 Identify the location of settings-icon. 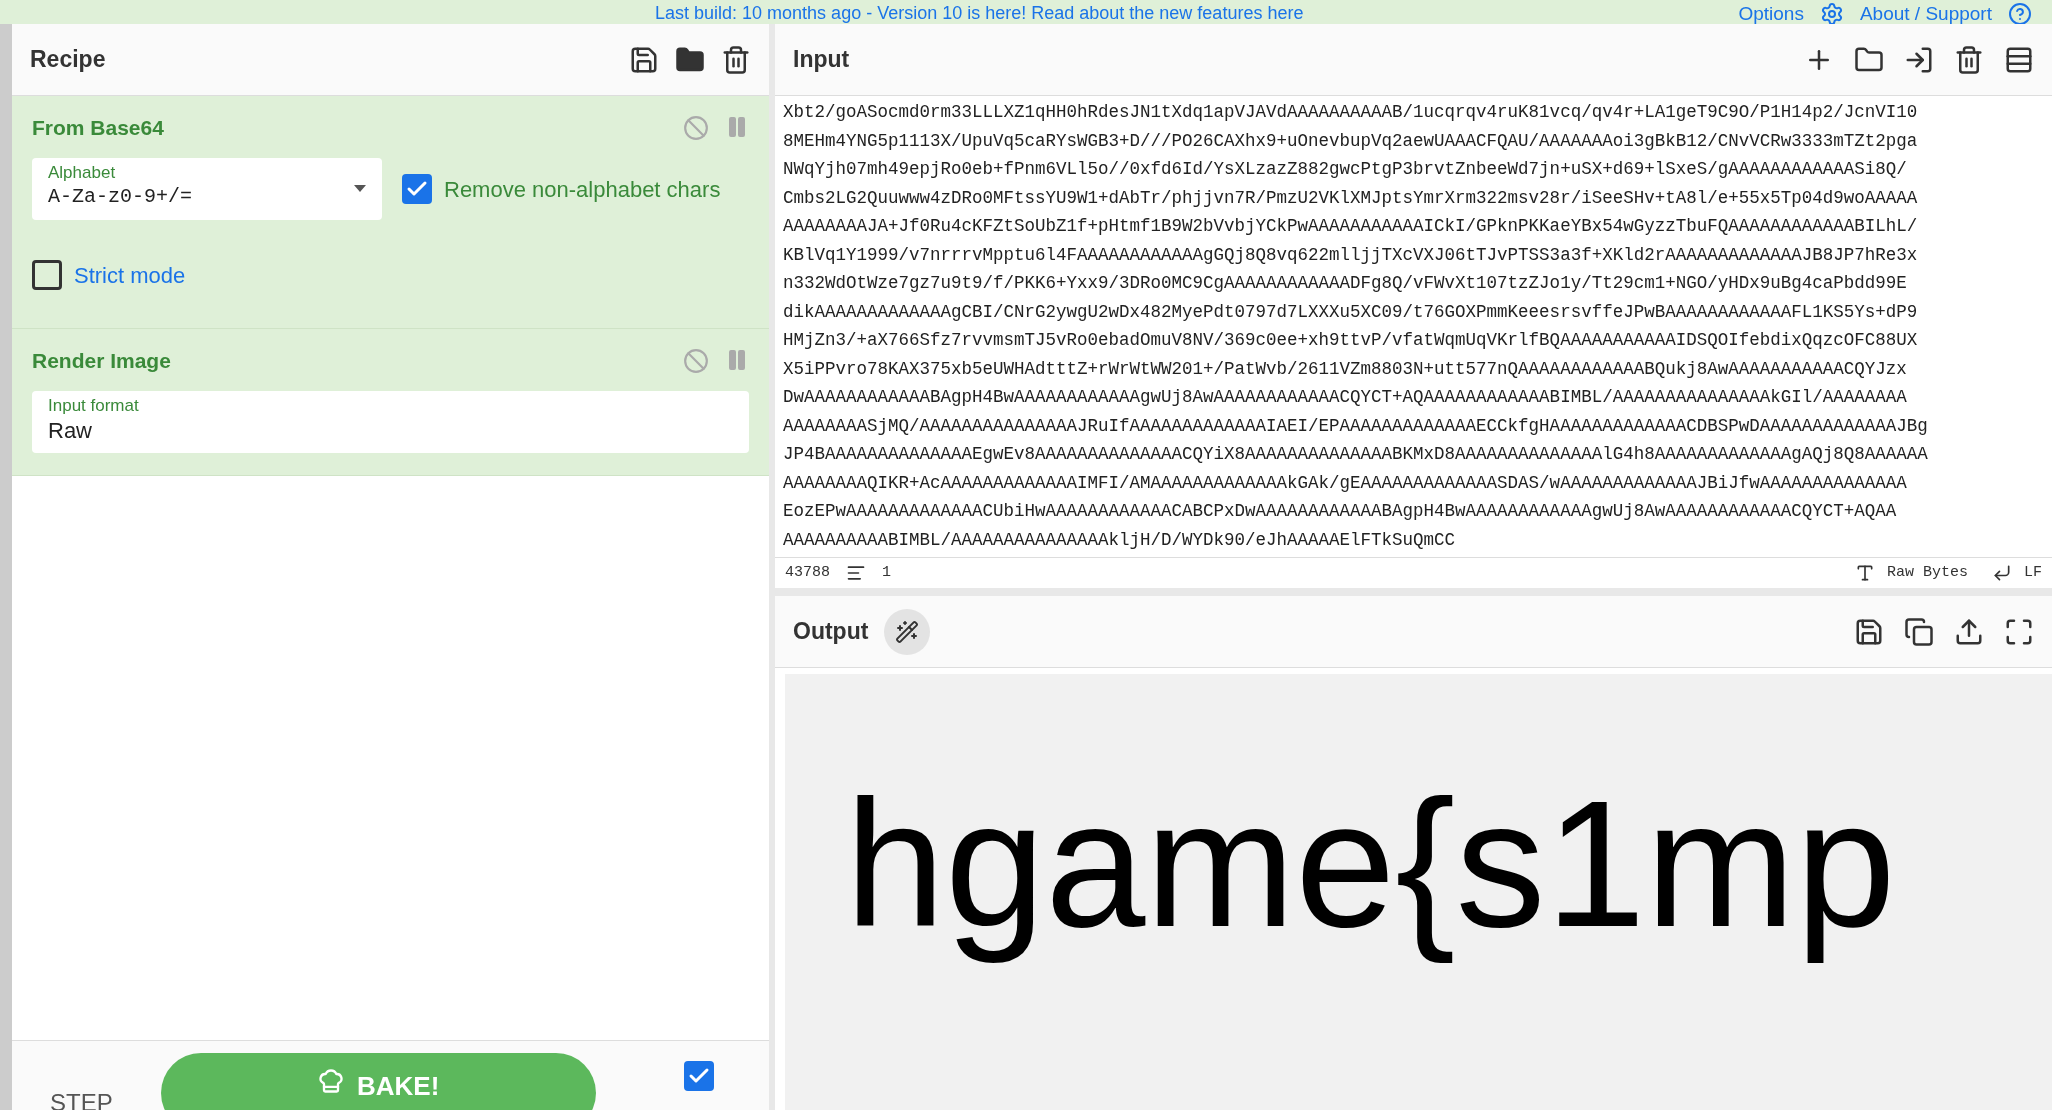
(1831, 12).